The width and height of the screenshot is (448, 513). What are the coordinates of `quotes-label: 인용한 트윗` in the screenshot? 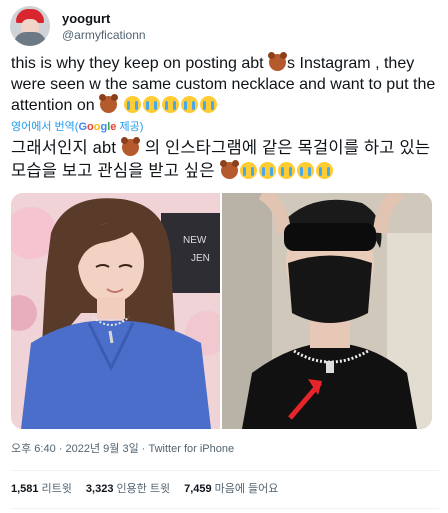 It's located at (143, 489).